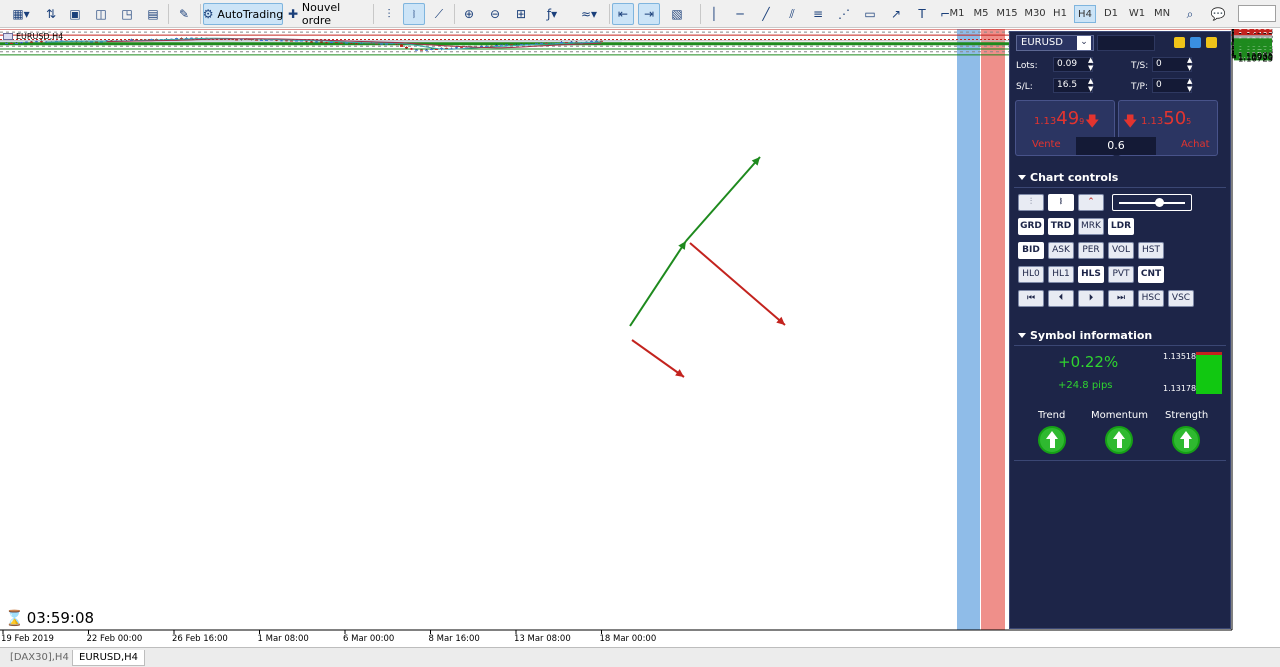 This screenshot has height=667, width=1280. What do you see at coordinates (1061, 202) in the screenshot?
I see `candle-type-icon: ⧘` at bounding box center [1061, 202].